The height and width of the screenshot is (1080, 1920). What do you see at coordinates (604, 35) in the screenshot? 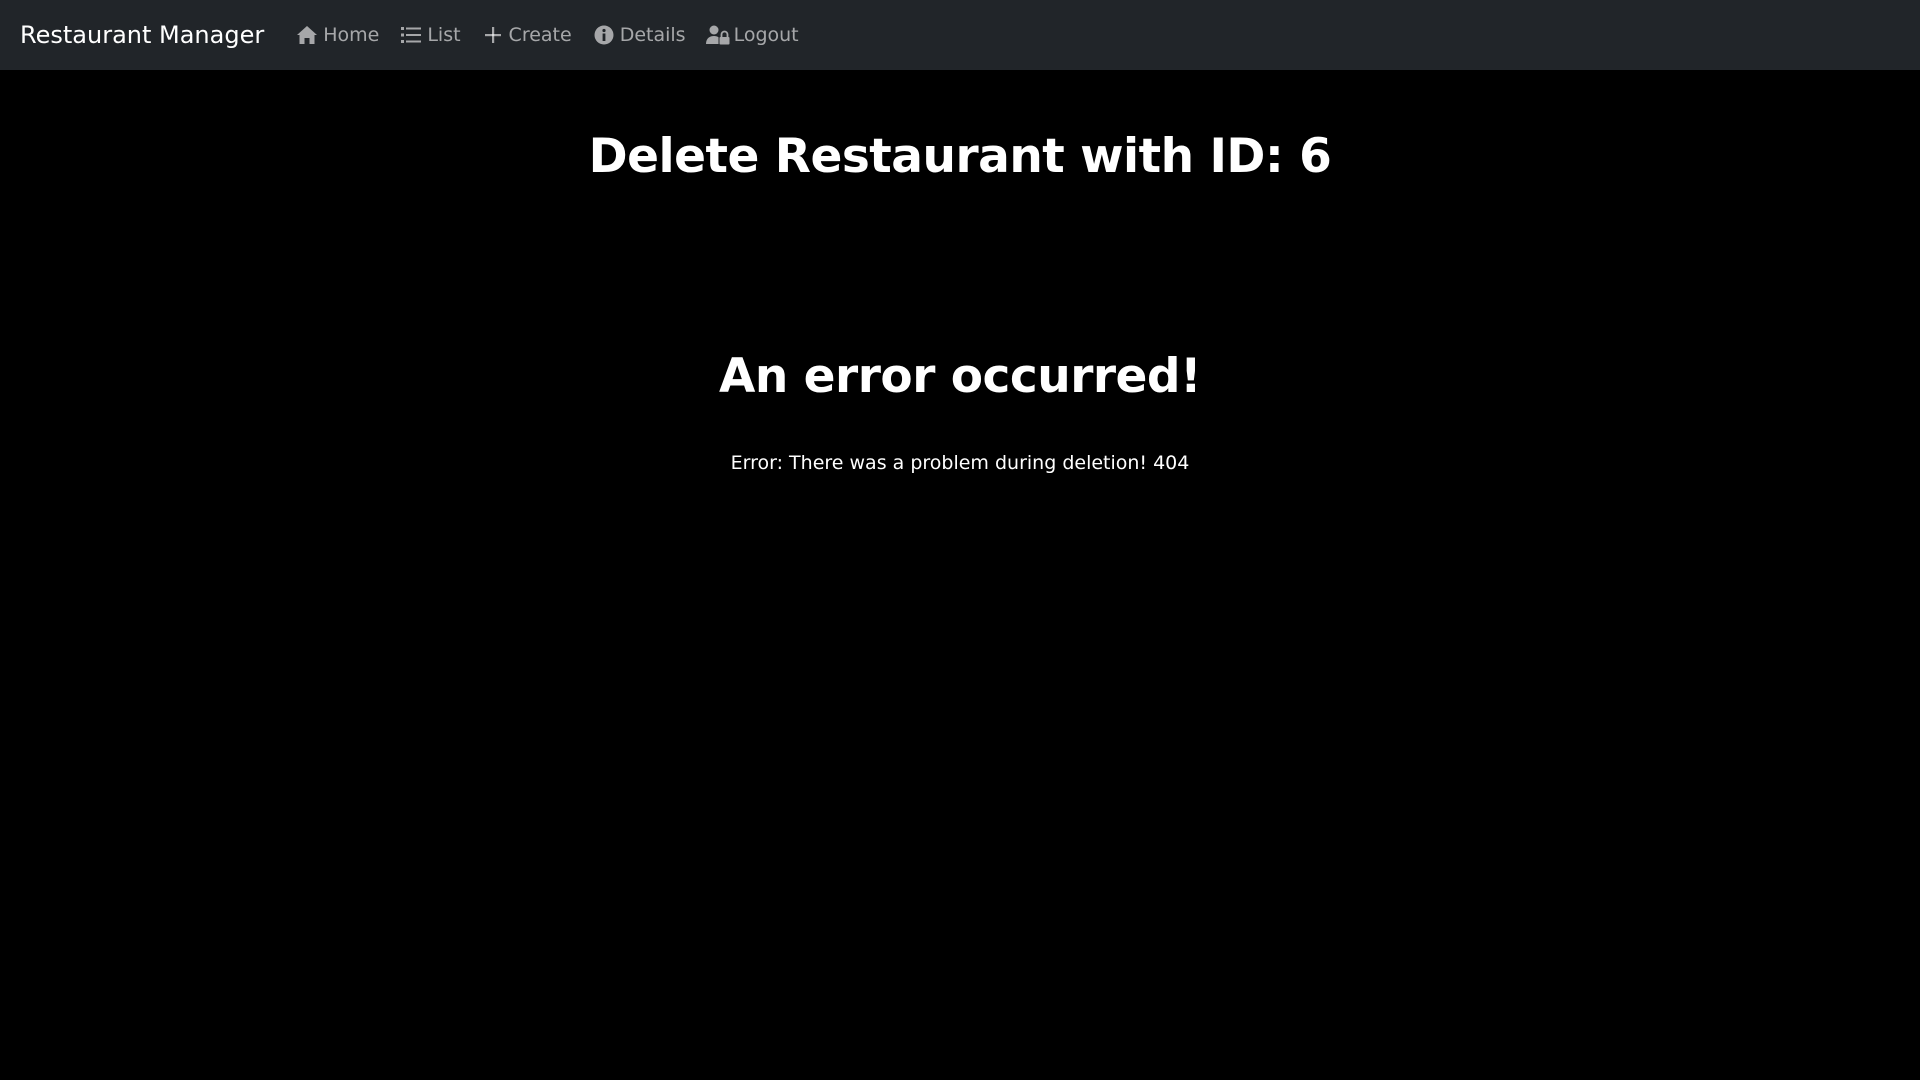
I see `info-circle-icon` at bounding box center [604, 35].